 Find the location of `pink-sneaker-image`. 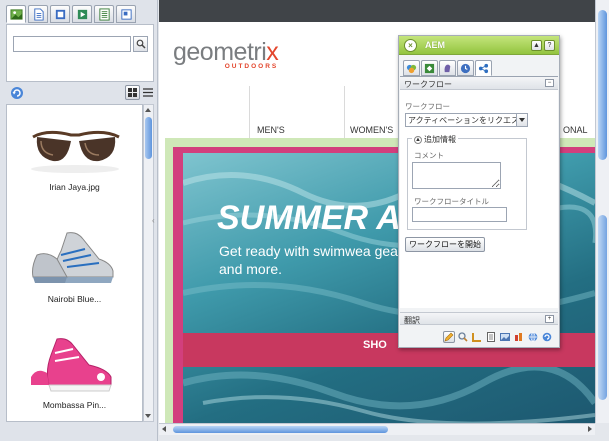

pink-sneaker-image is located at coordinates (71, 365).